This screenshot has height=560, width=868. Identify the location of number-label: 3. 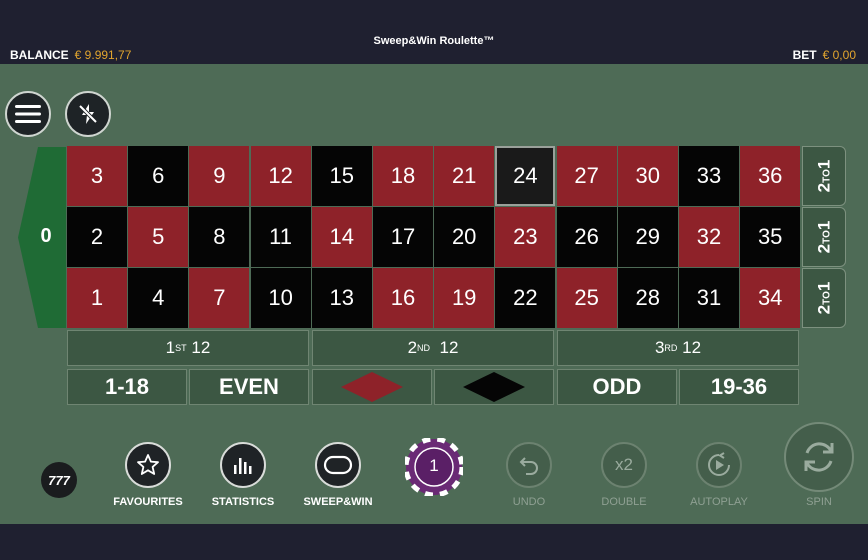
(97, 175).